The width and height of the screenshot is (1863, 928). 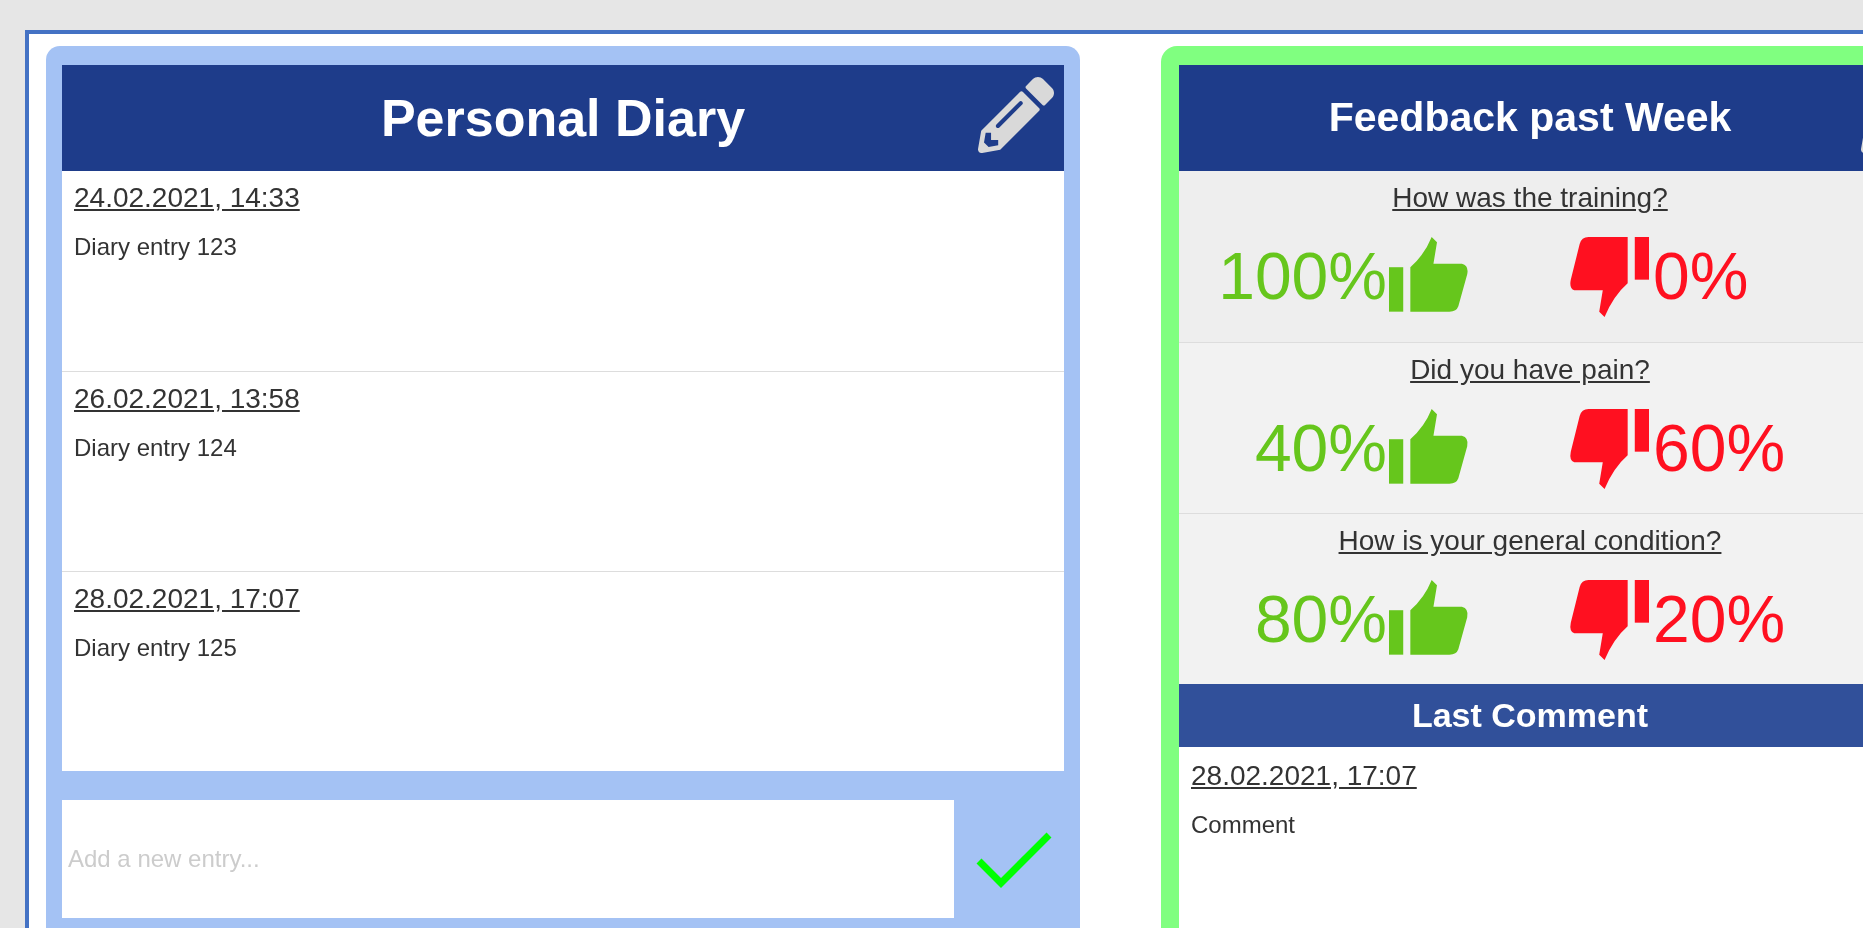 What do you see at coordinates (1530, 370) in the screenshot?
I see `question-link: Did you have pain?` at bounding box center [1530, 370].